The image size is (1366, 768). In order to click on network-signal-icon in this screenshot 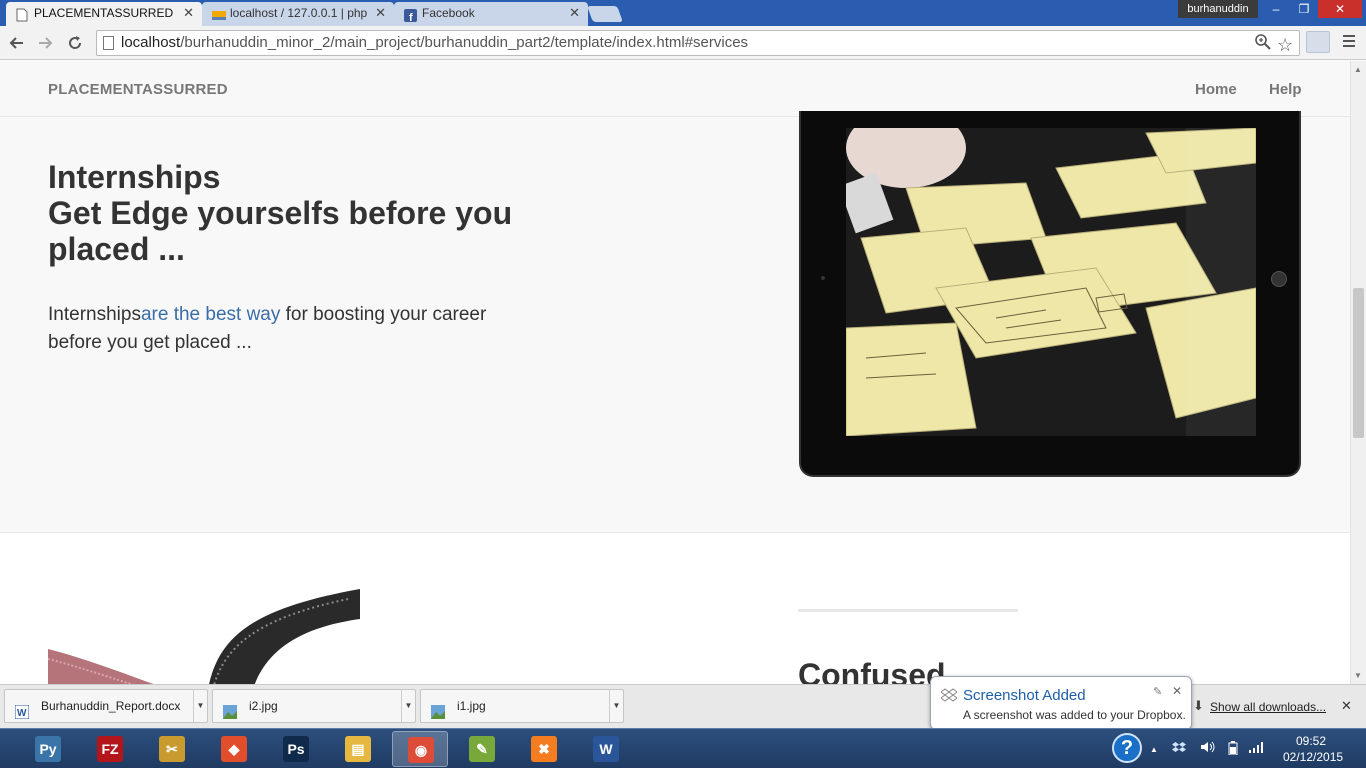, I will do `click(1256, 748)`.